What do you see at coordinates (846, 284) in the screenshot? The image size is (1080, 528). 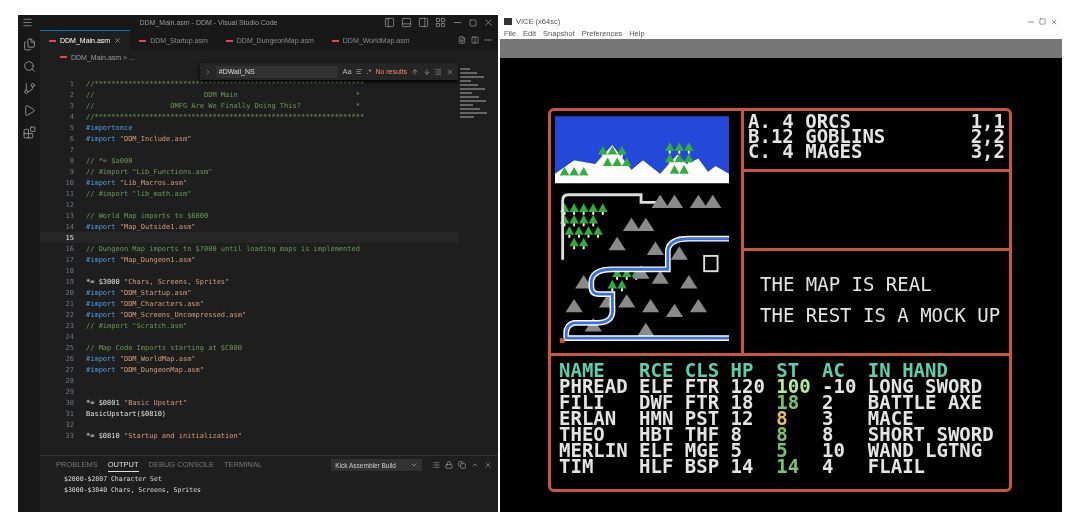 I see `message-text: THE MAP IS REAL` at bounding box center [846, 284].